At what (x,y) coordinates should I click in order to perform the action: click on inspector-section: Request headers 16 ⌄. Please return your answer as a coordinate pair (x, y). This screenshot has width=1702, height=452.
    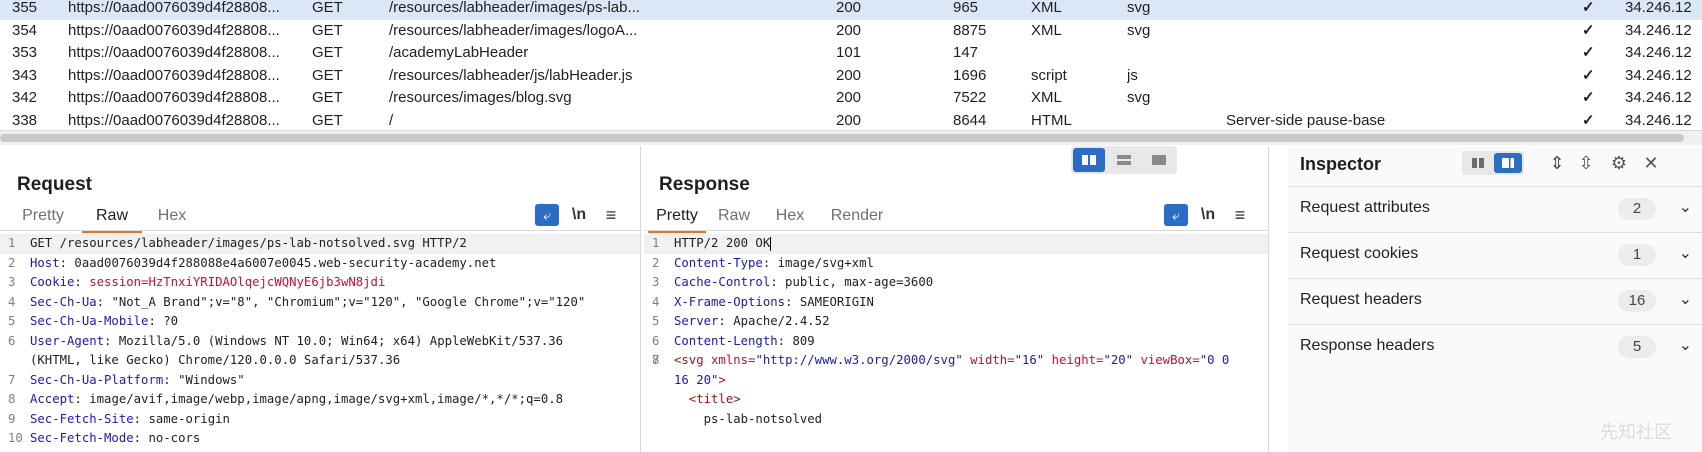
    Looking at the image, I should click on (1495, 300).